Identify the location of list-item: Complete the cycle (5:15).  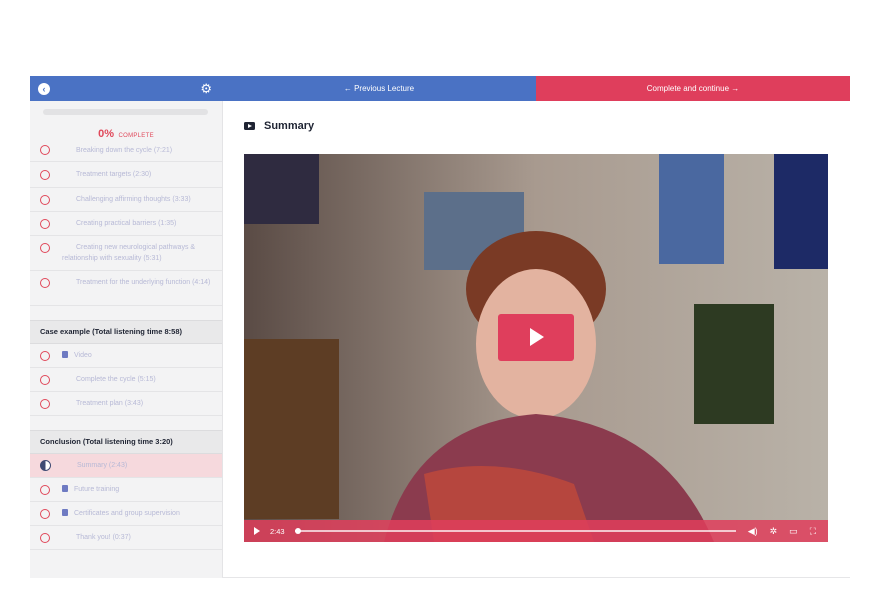
(126, 380).